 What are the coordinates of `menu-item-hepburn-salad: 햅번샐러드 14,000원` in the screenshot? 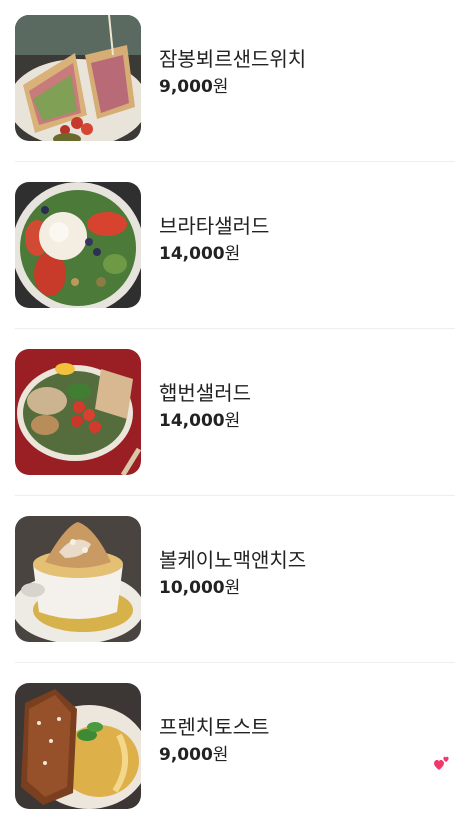 It's located at (235, 412).